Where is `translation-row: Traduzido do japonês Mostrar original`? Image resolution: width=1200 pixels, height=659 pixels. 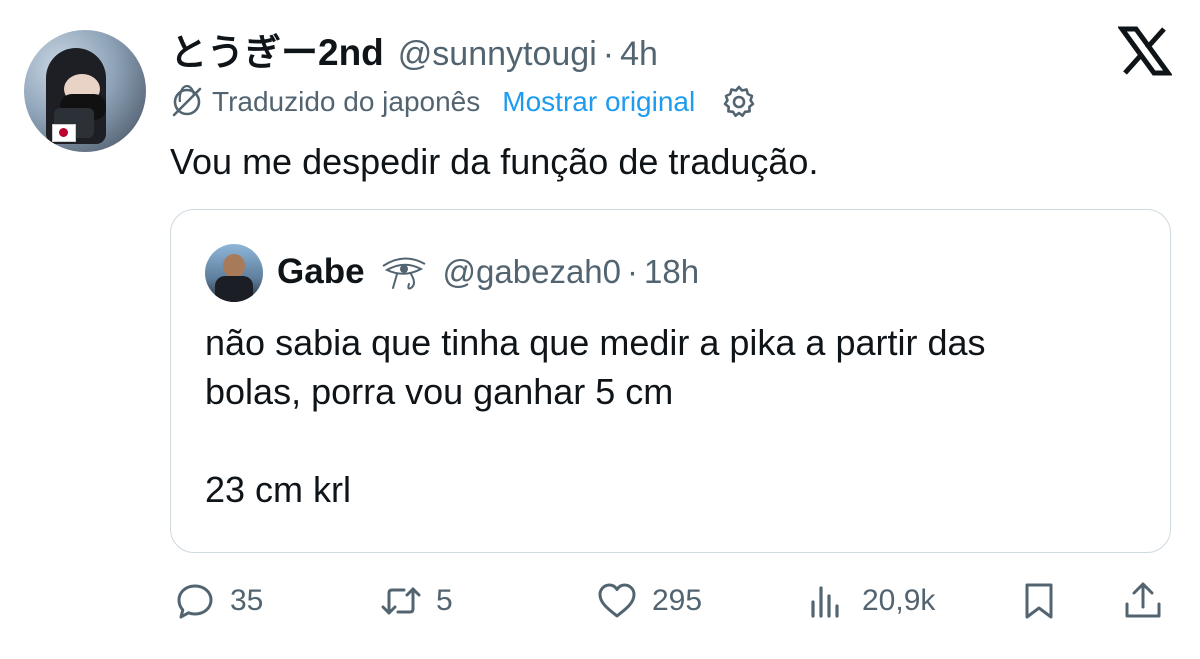 translation-row: Traduzido do japonês Mostrar original is located at coordinates (463, 102).